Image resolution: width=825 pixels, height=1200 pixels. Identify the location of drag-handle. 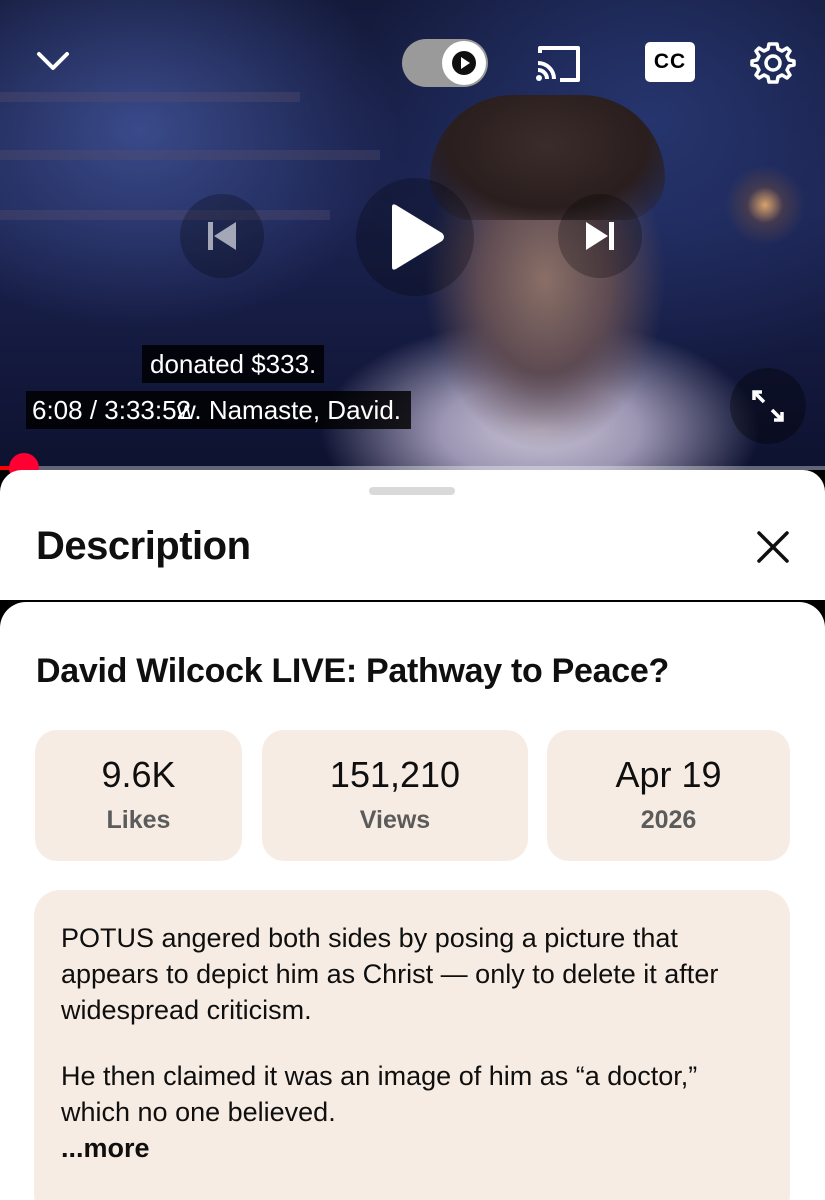
(412, 491).